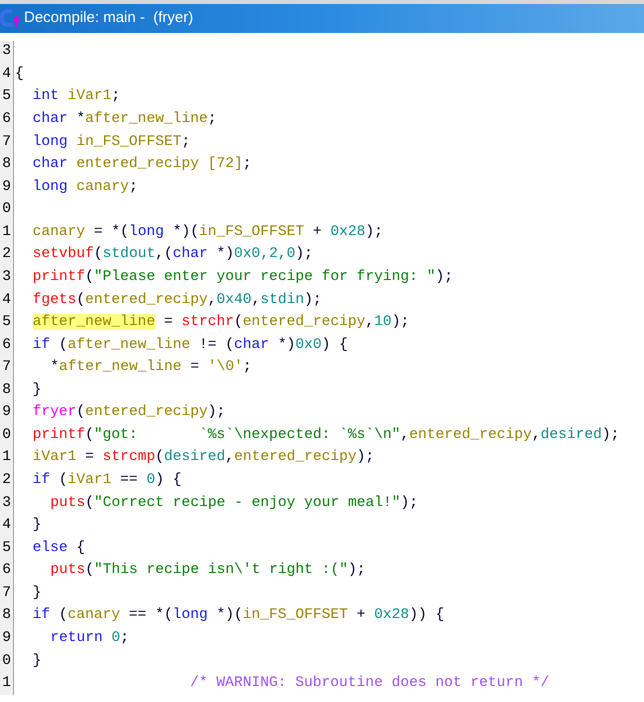 The height and width of the screenshot is (702, 644). I want to click on decompiler-icon, so click(10, 19).